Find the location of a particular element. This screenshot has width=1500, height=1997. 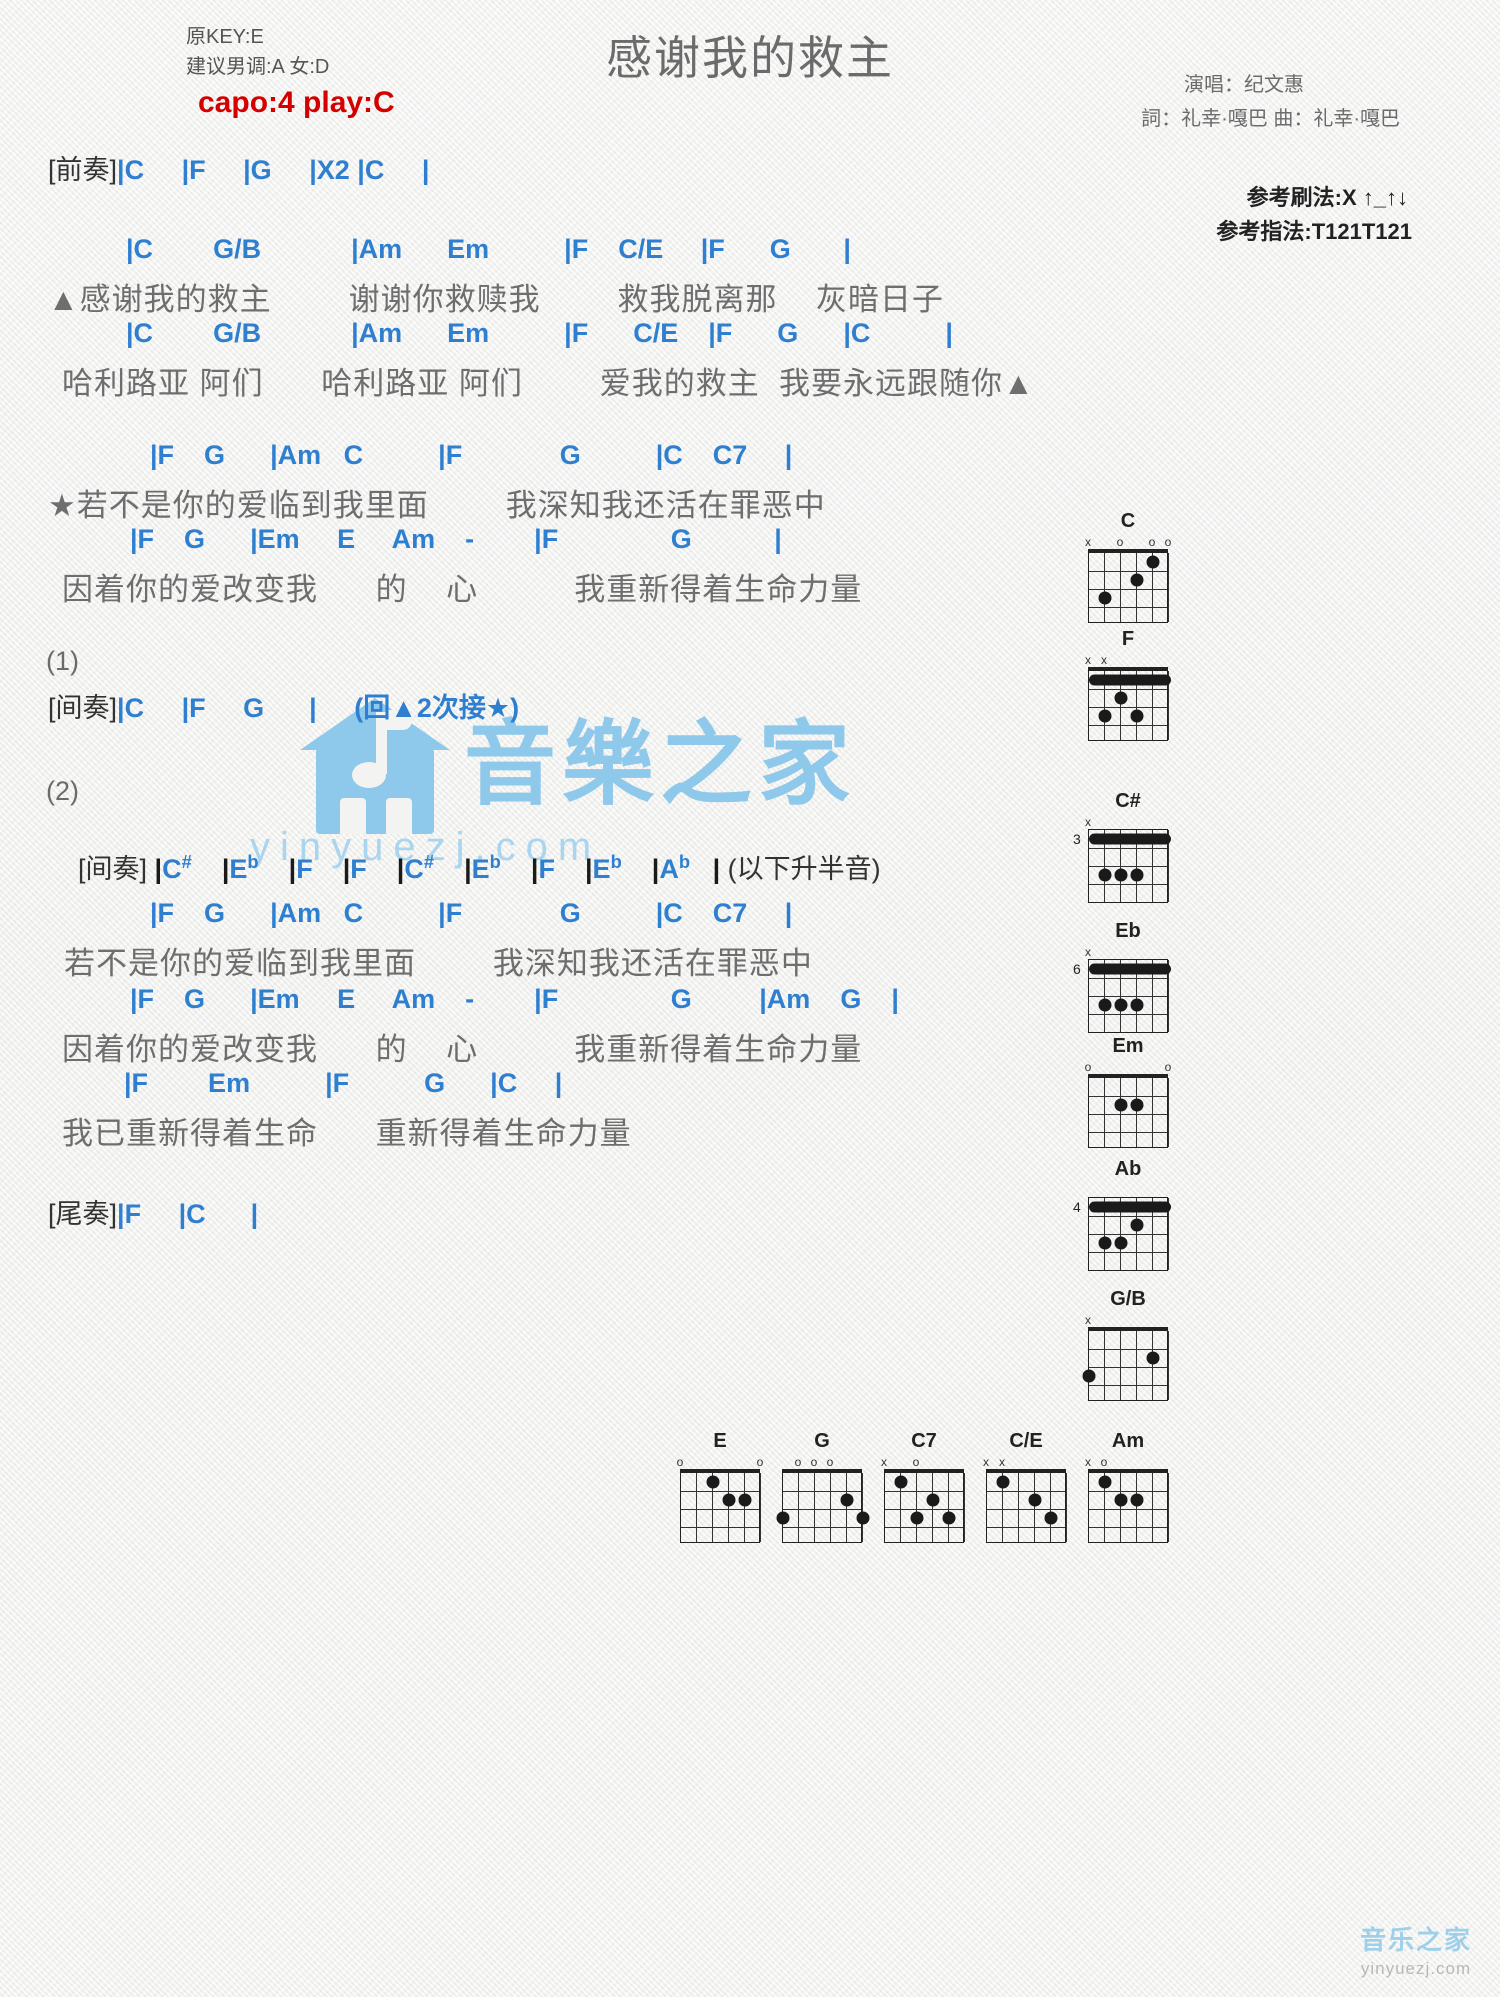

writer-credit: 詞：礼幸·嘎巴 曲：礼幸·嘎巴 is located at coordinates (1270, 119).